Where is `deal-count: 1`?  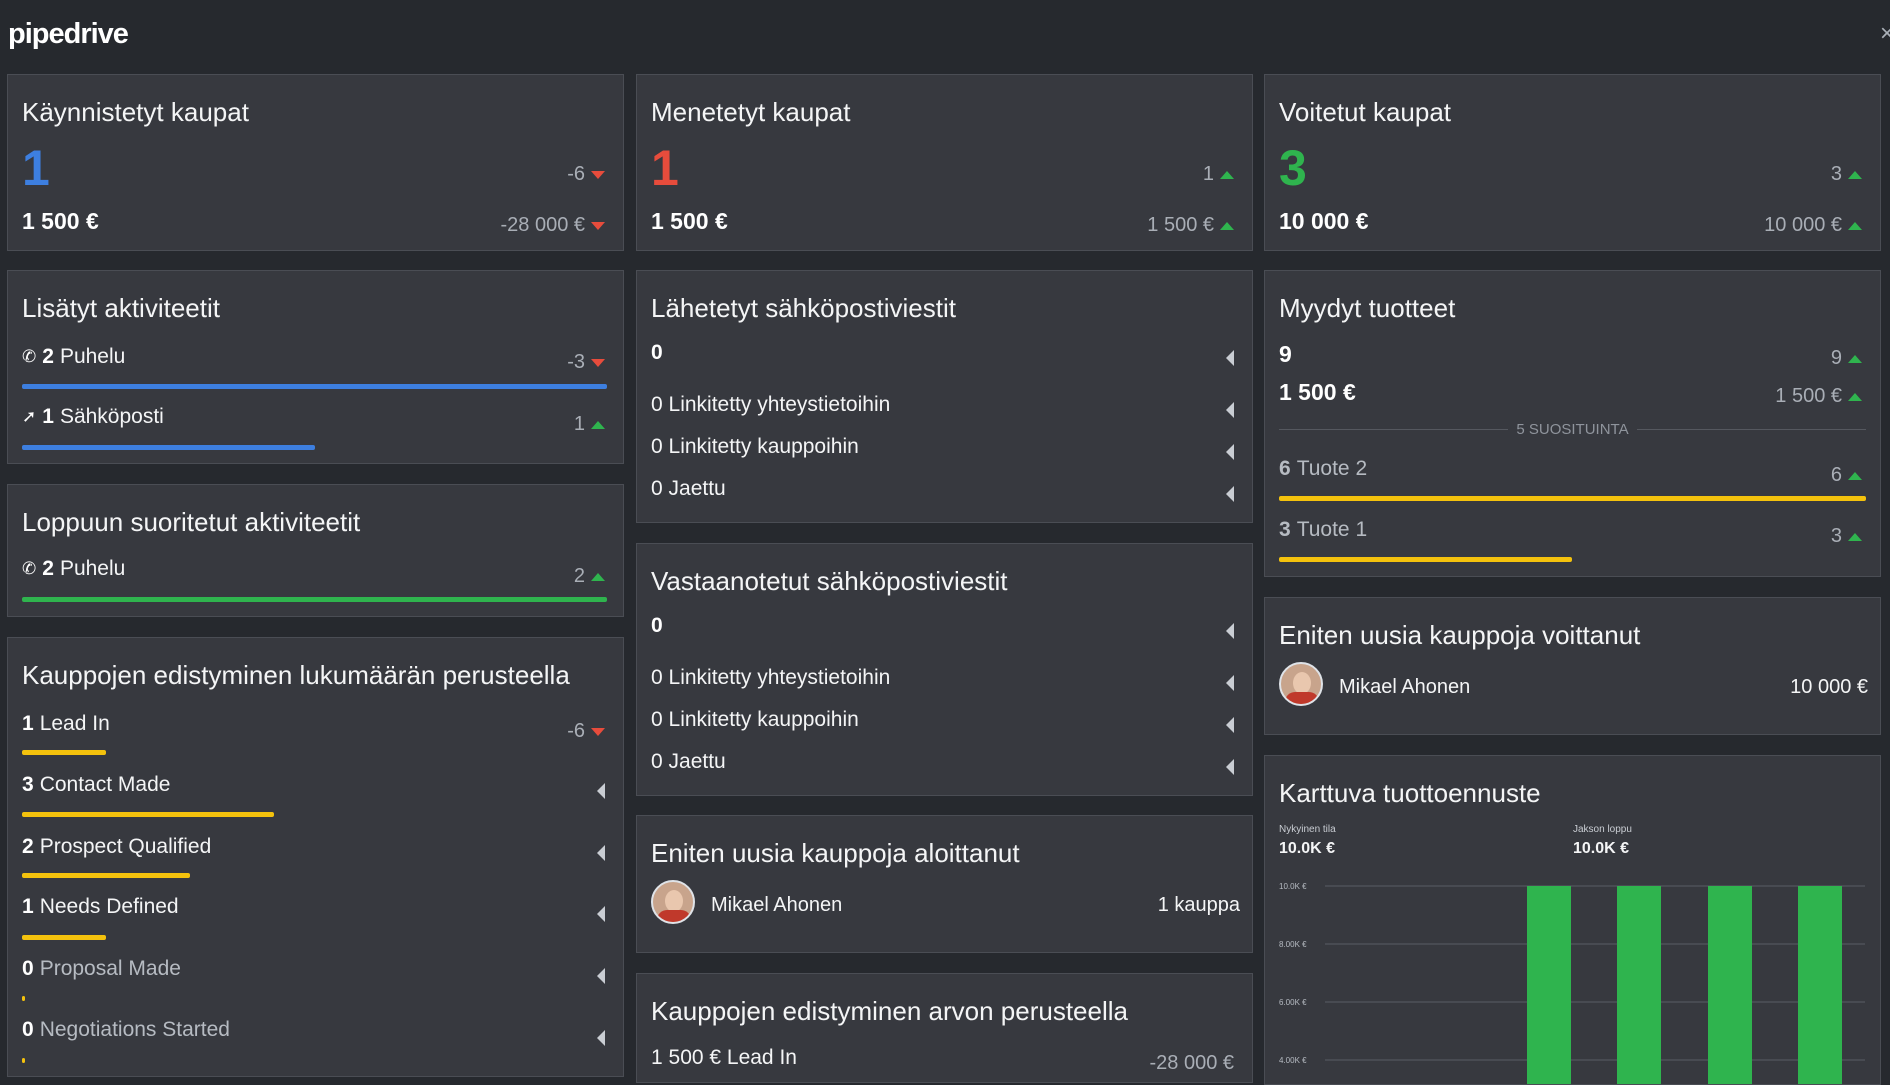 deal-count: 1 is located at coordinates (665, 168).